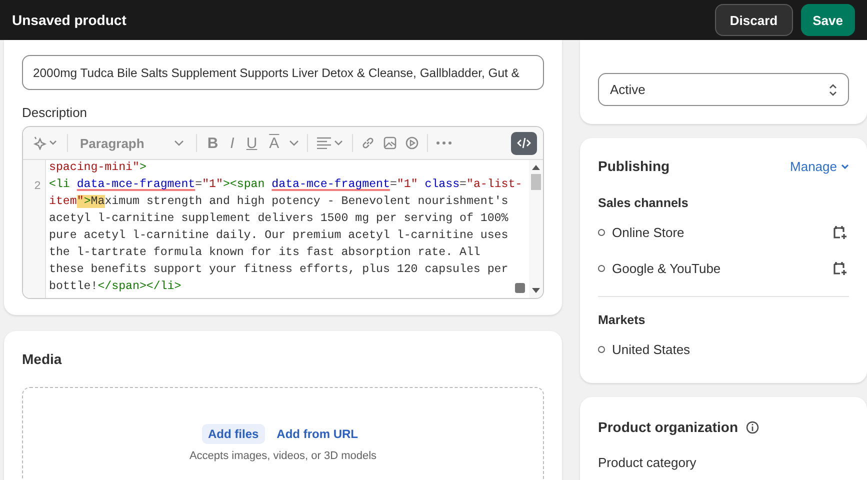  Describe the element at coordinates (46, 143) in the screenshot. I see `sparkle-icon` at that location.